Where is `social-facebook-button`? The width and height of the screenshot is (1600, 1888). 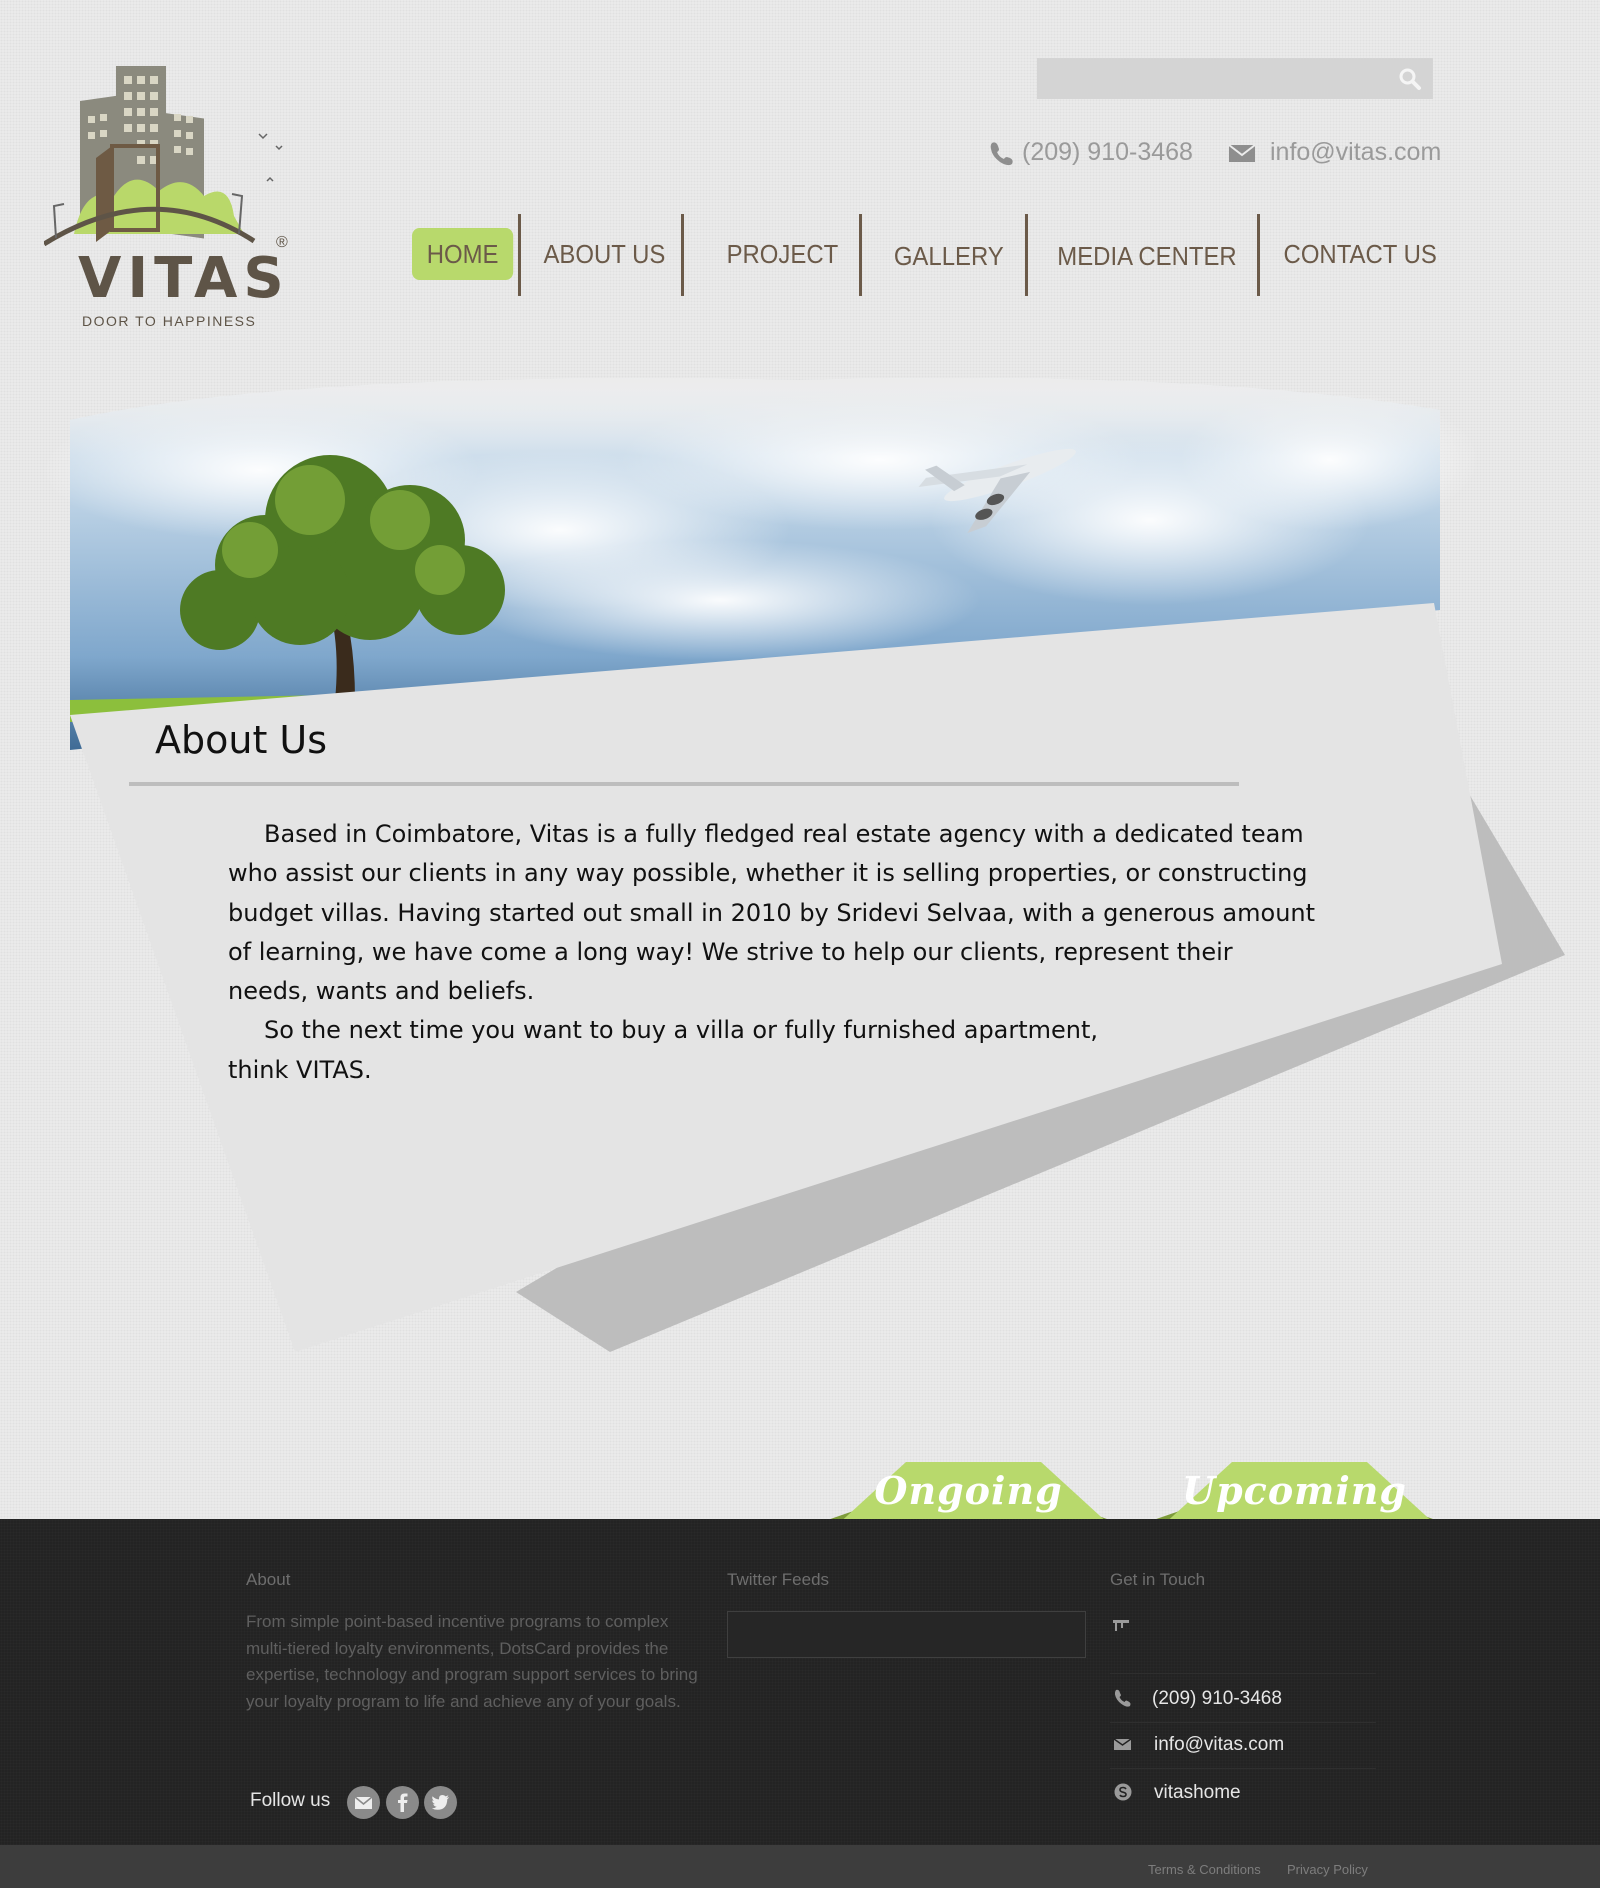 social-facebook-button is located at coordinates (402, 1802).